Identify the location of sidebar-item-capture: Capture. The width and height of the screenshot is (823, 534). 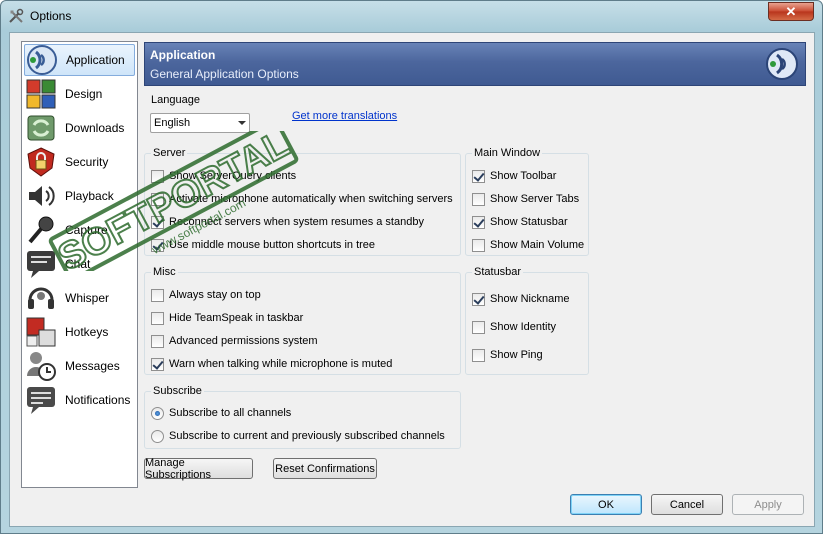
(79, 230).